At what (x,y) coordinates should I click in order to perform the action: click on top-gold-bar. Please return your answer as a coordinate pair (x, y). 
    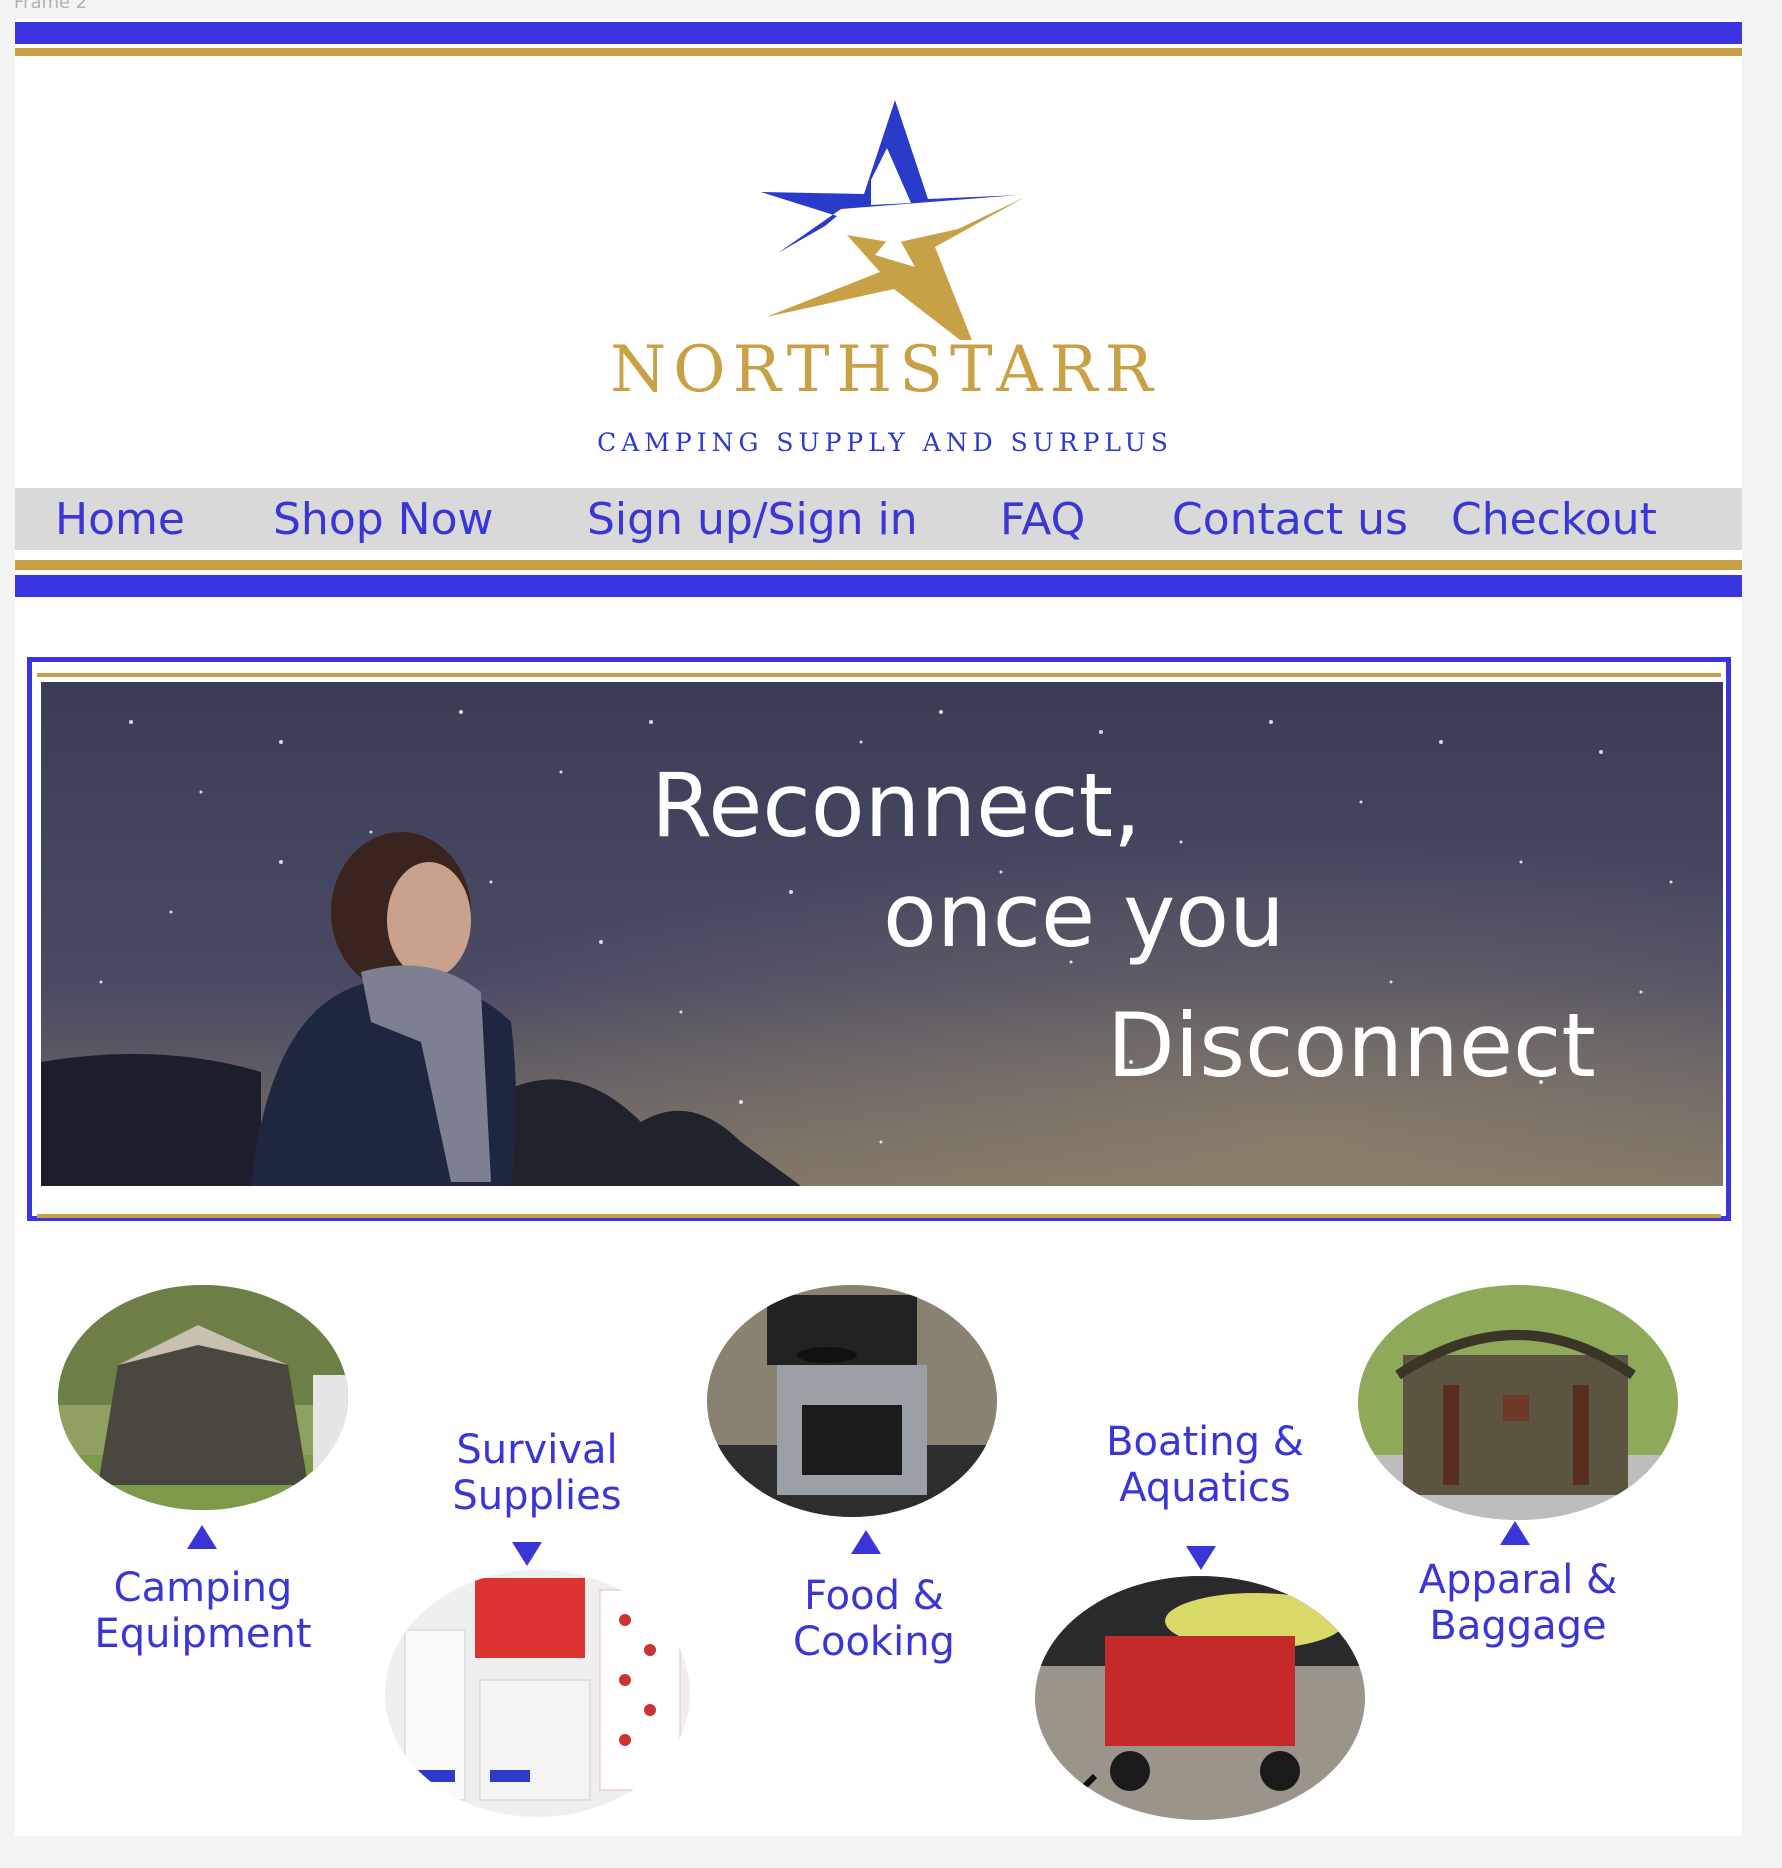
    Looking at the image, I should click on (878, 52).